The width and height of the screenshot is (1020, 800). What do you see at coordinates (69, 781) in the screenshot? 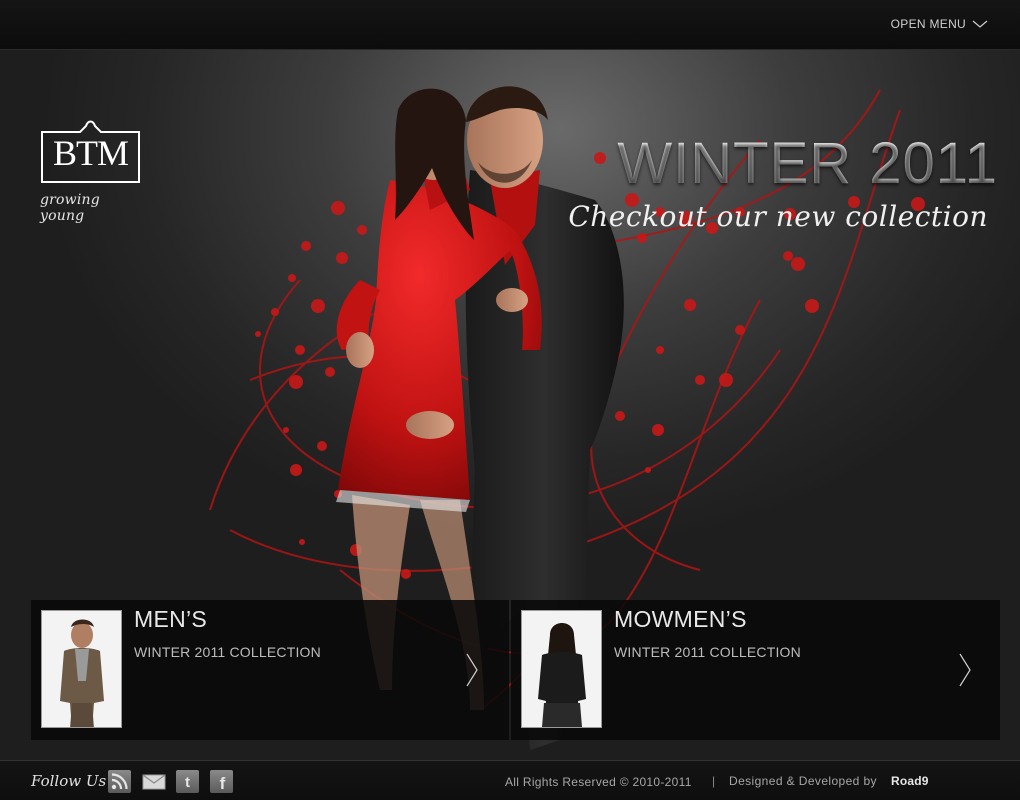
I see `follow-us-label: Follow Us` at bounding box center [69, 781].